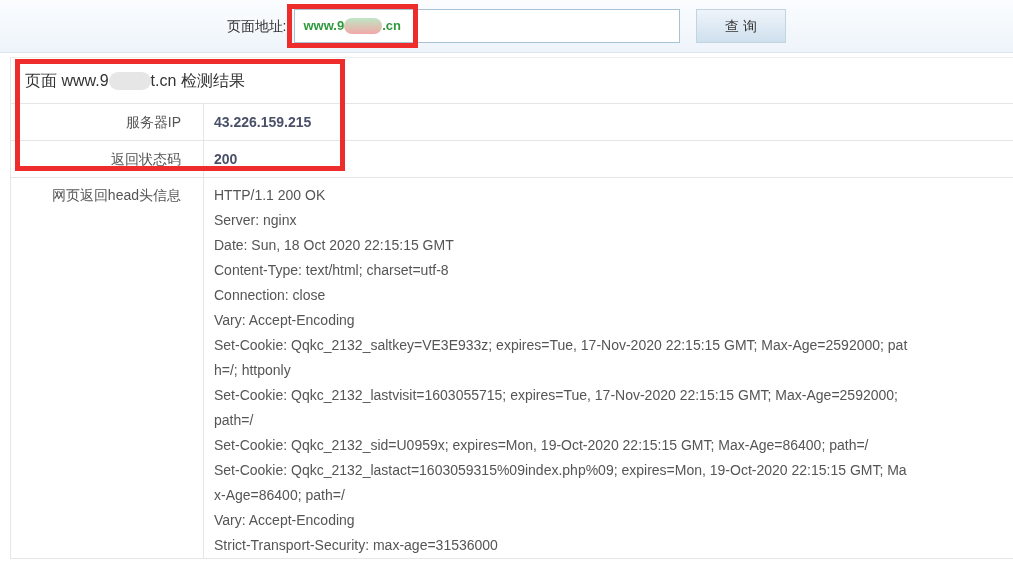 This screenshot has height=565, width=1013. I want to click on header-line: Strict-Transport-Security: max-age=31536000, so click(356, 545).